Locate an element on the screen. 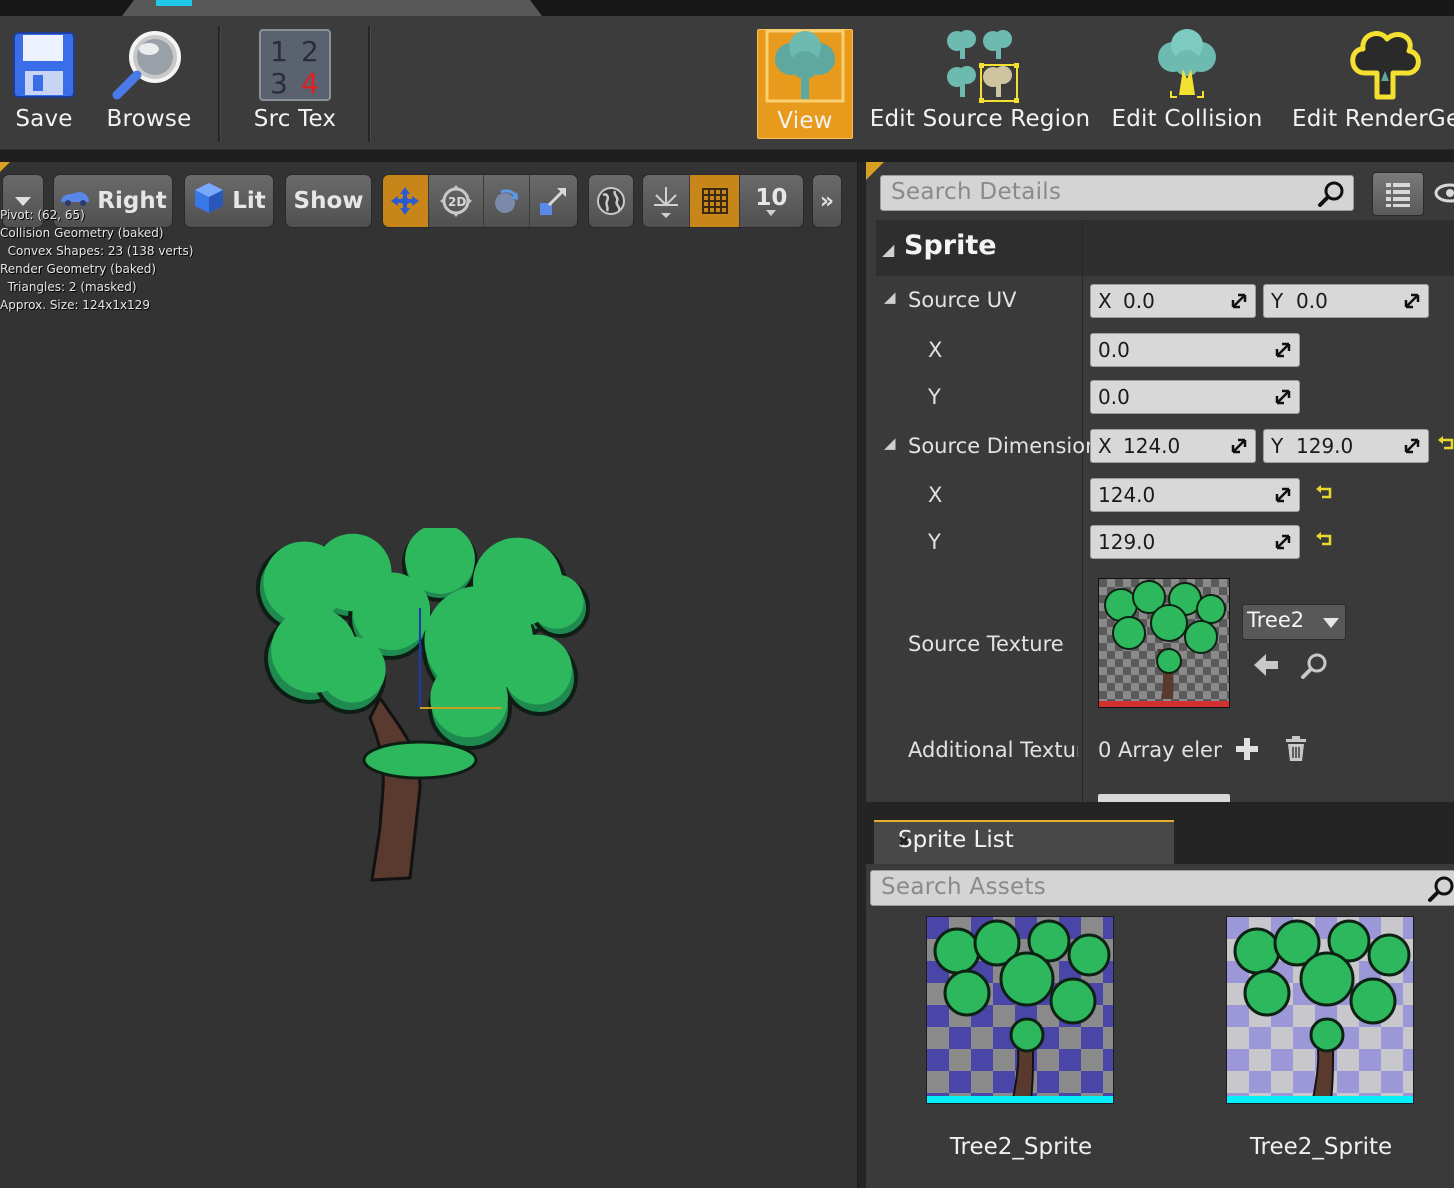  trash-icon is located at coordinates (1296, 749).